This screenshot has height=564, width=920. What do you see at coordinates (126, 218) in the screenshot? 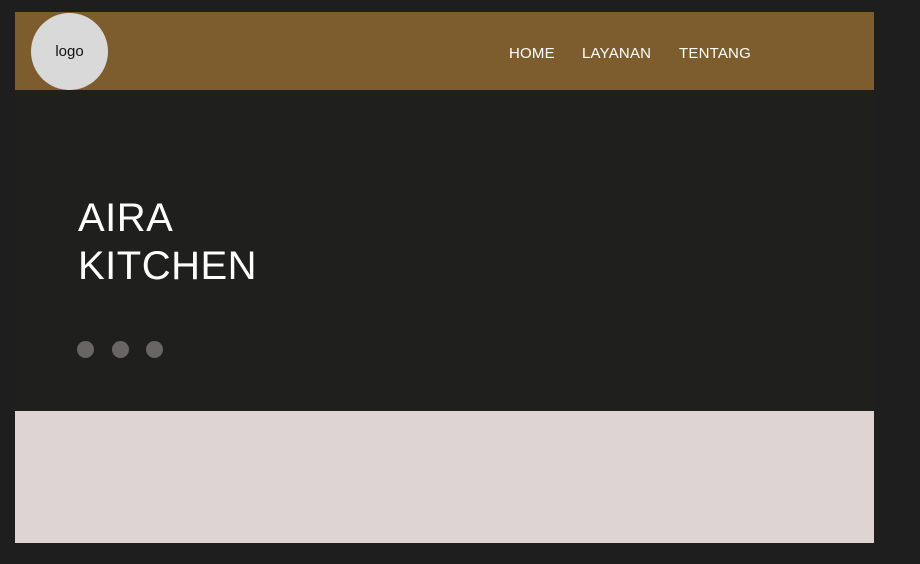
I see `hero-title-line-1: AIRA` at bounding box center [126, 218].